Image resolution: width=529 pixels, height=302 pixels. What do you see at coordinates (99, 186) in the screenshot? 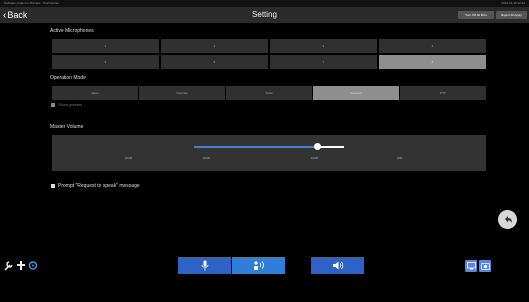
I see `prompt-request-label: Prompt "Request to speak" message` at bounding box center [99, 186].